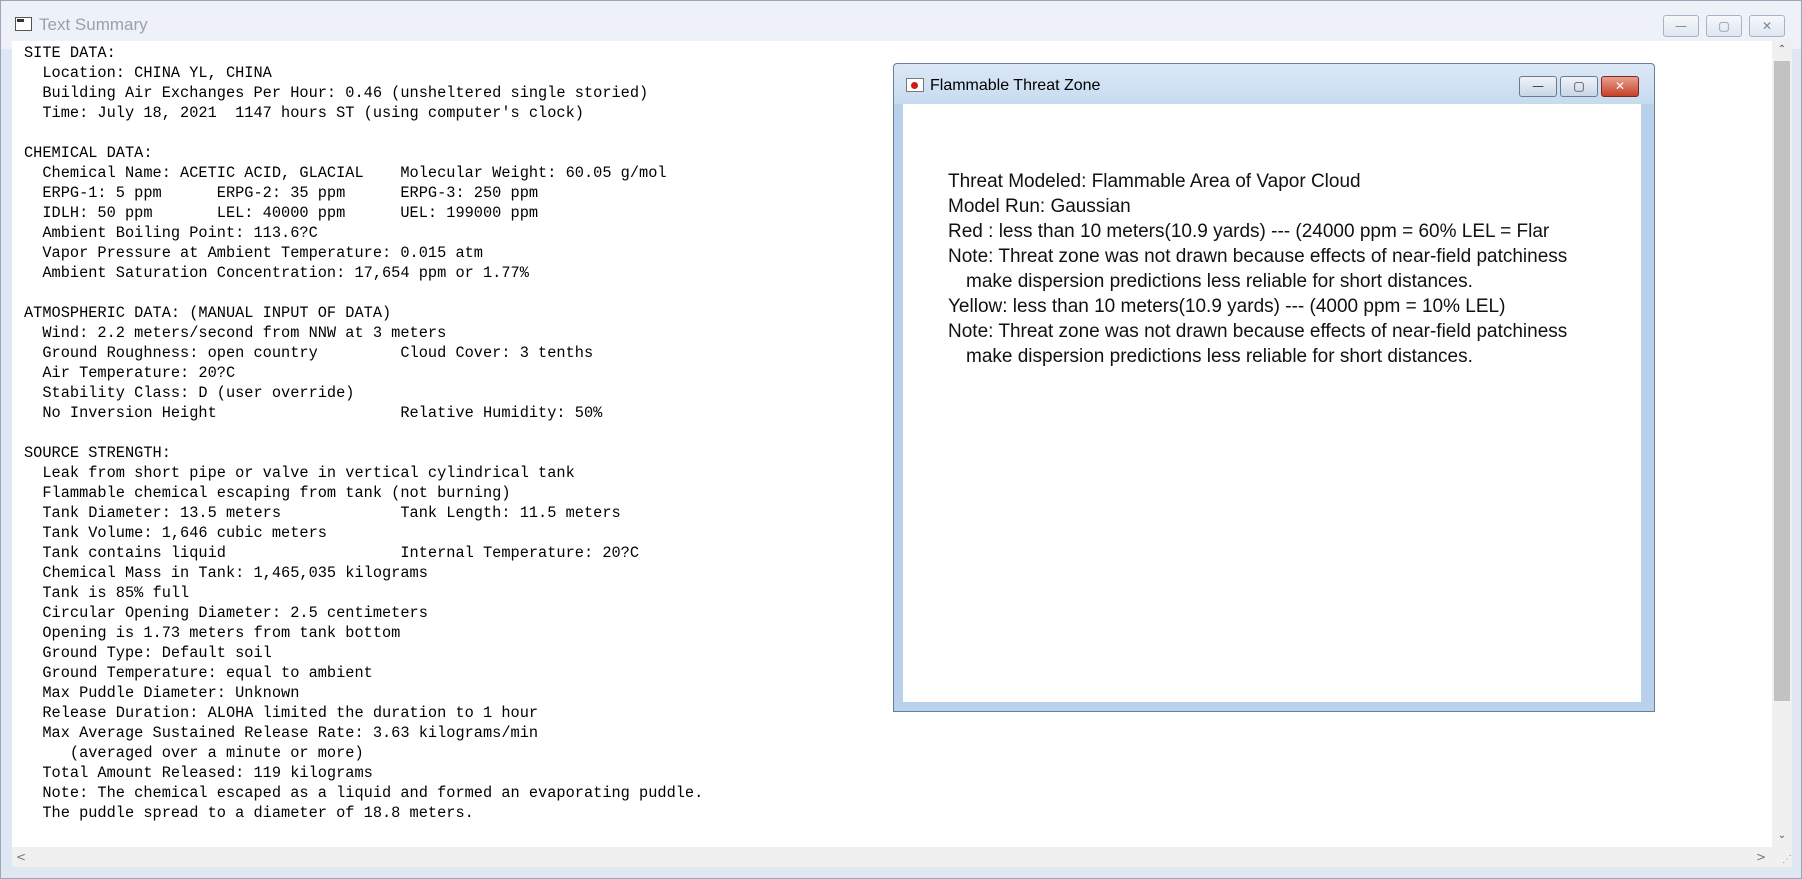 The width and height of the screenshot is (1802, 879). What do you see at coordinates (1782, 381) in the screenshot?
I see `vertical-scroll-thumb` at bounding box center [1782, 381].